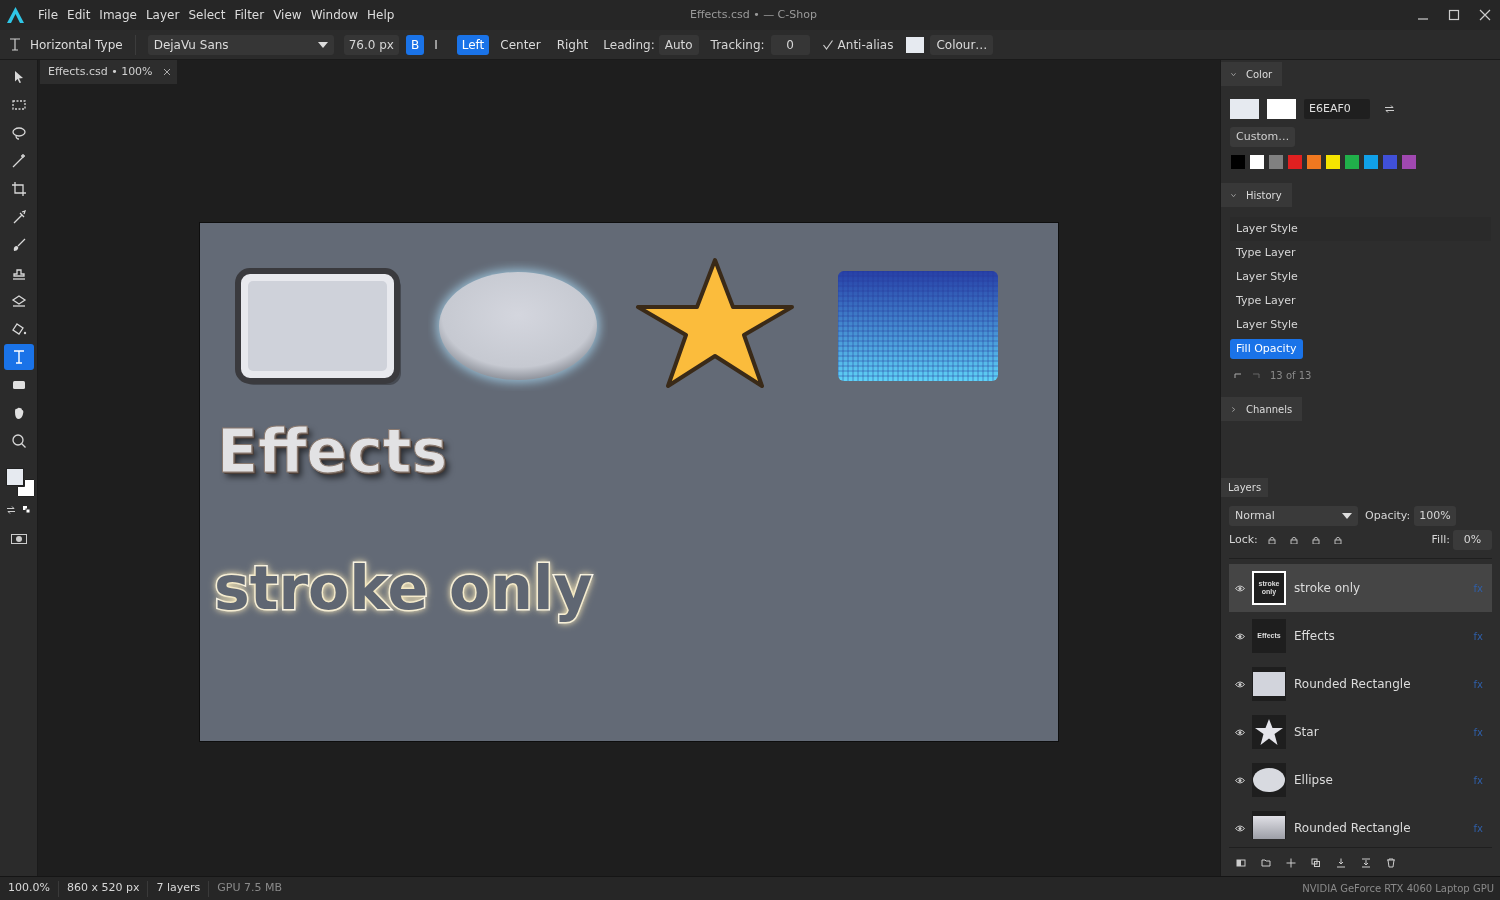 The width and height of the screenshot is (1500, 900). What do you see at coordinates (79, 15) in the screenshot?
I see `menu-item: Edit` at bounding box center [79, 15].